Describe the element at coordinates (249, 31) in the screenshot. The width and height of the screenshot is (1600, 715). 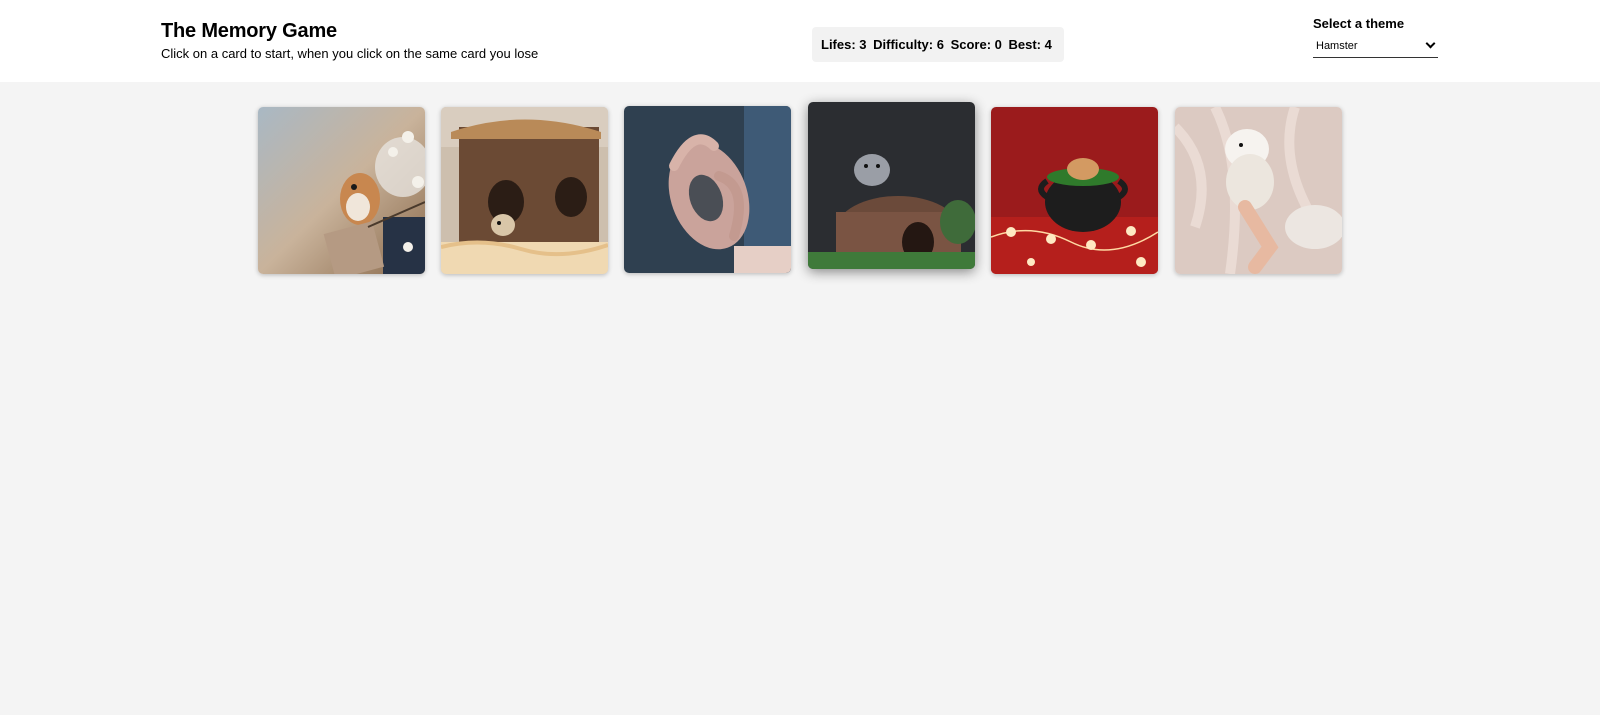
I see `page-title: The Memory Game` at that location.